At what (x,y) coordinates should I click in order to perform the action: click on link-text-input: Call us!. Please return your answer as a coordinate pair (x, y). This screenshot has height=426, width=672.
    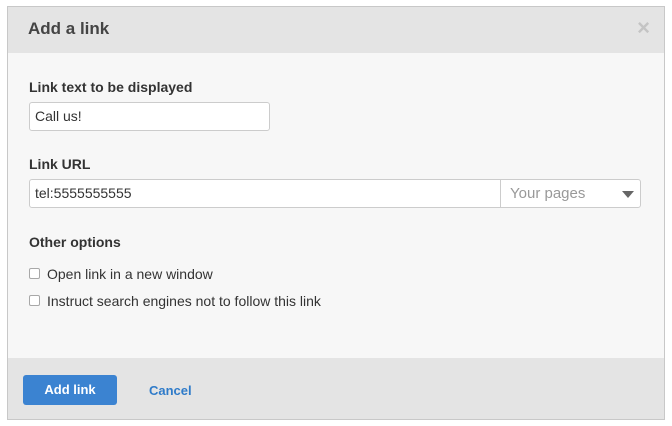
    Looking at the image, I should click on (149, 116).